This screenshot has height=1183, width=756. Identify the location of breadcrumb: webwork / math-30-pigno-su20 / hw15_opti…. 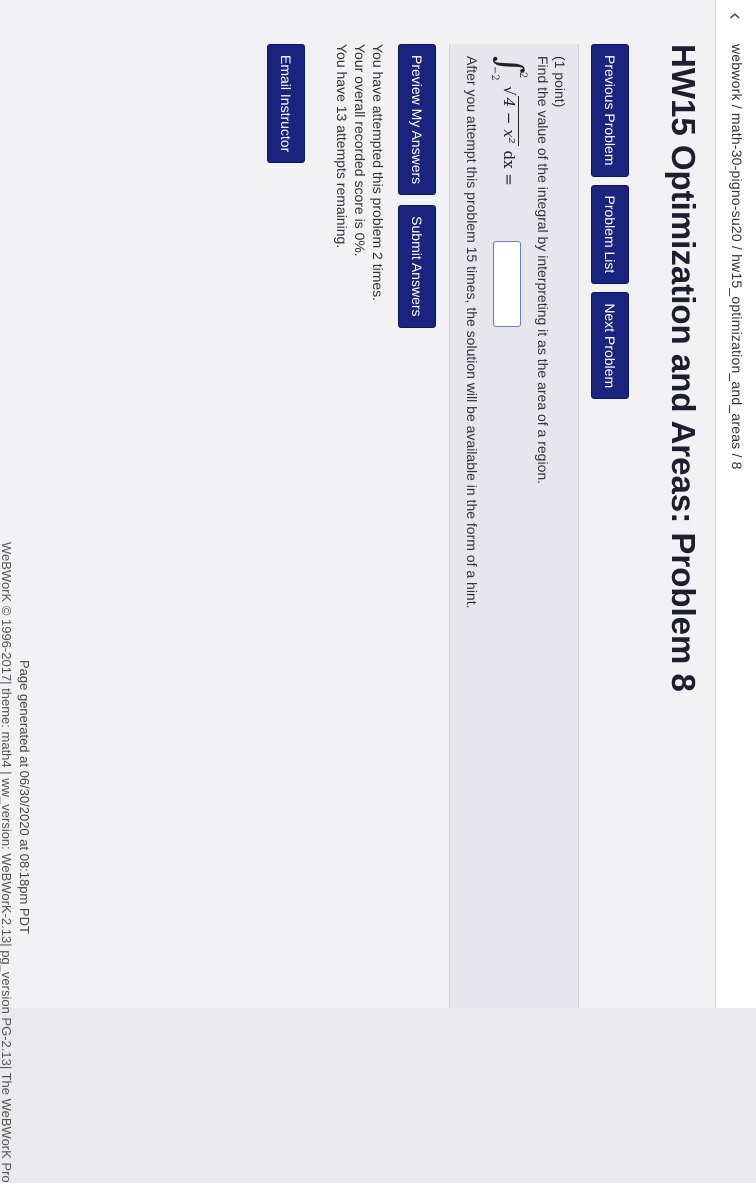
(737, 257).